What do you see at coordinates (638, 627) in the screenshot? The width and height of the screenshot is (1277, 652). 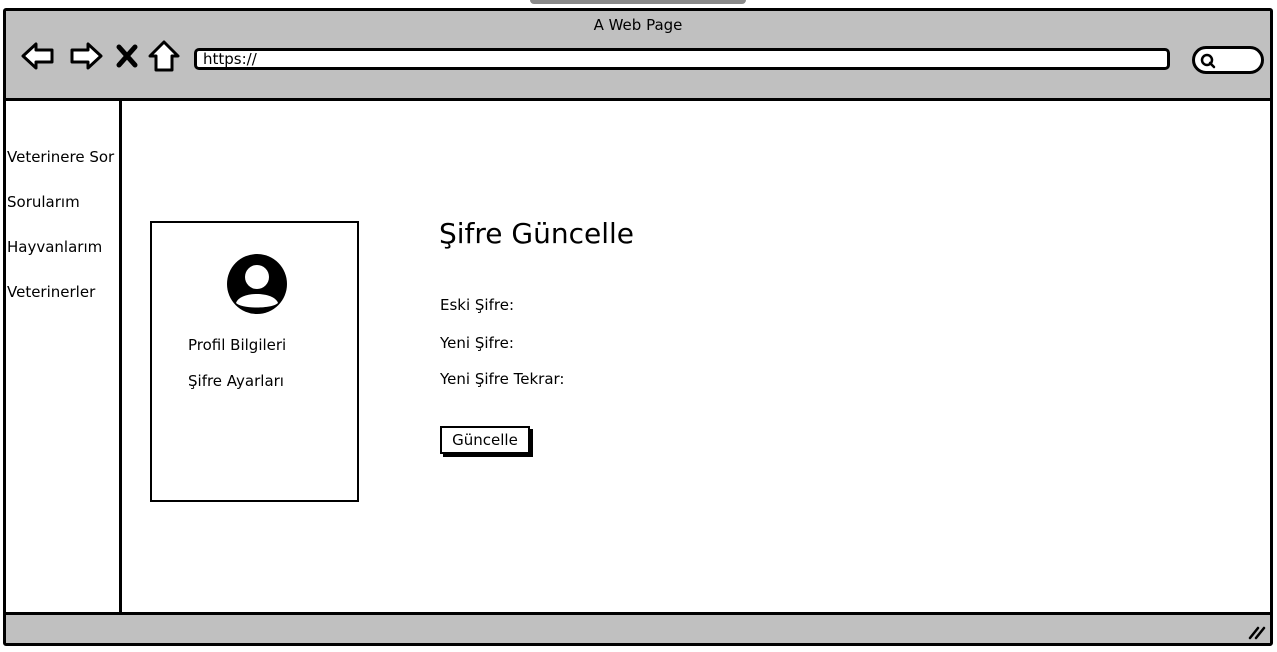 I see `status-bar` at bounding box center [638, 627].